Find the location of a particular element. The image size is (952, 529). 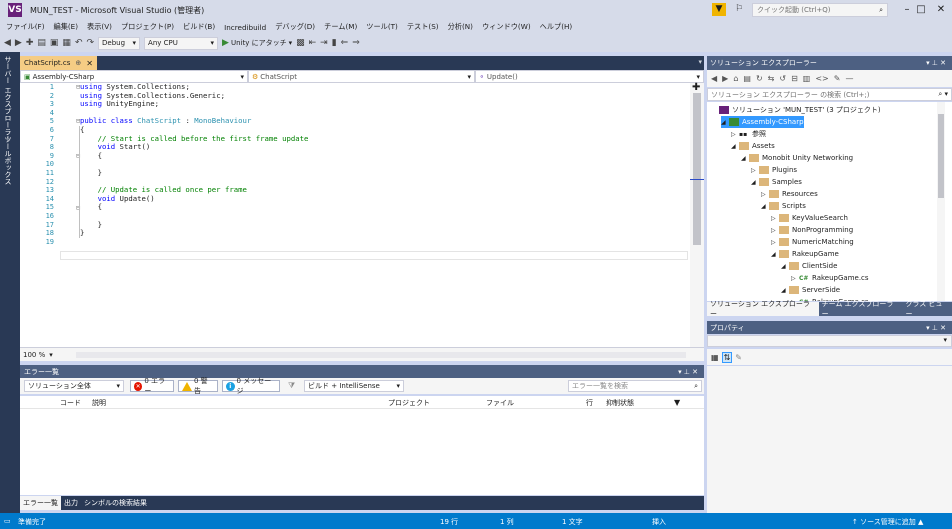

pending-changes-icon: ↻ is located at coordinates (759, 78).